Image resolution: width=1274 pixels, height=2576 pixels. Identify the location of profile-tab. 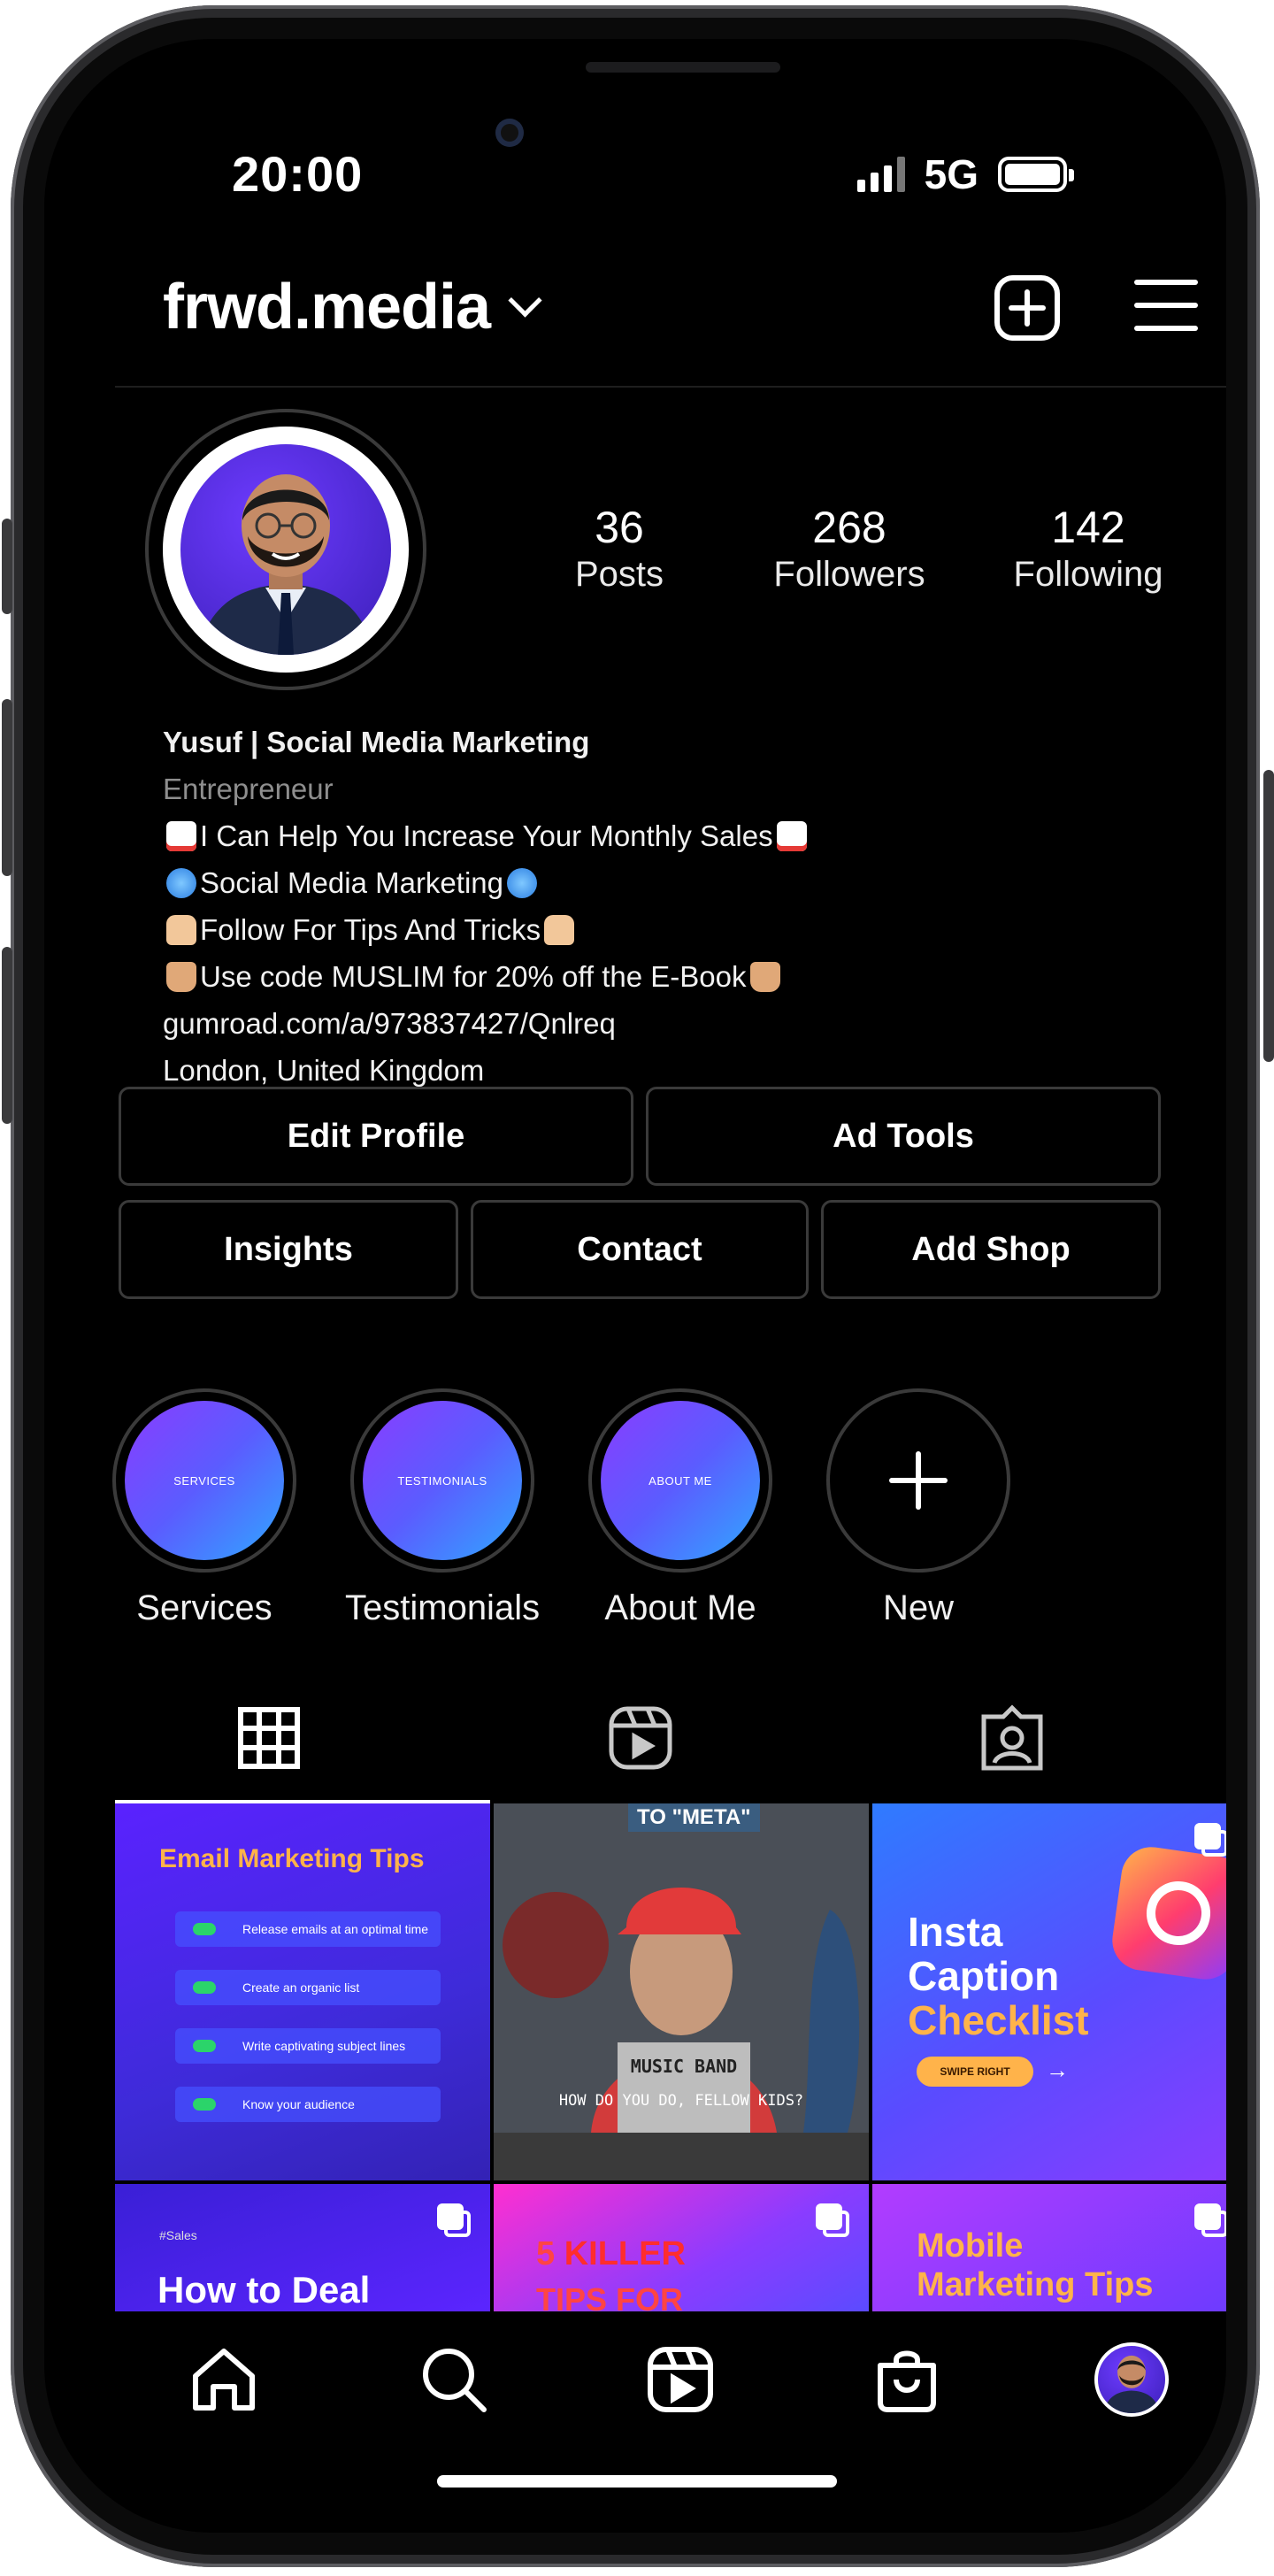
(1131, 2379).